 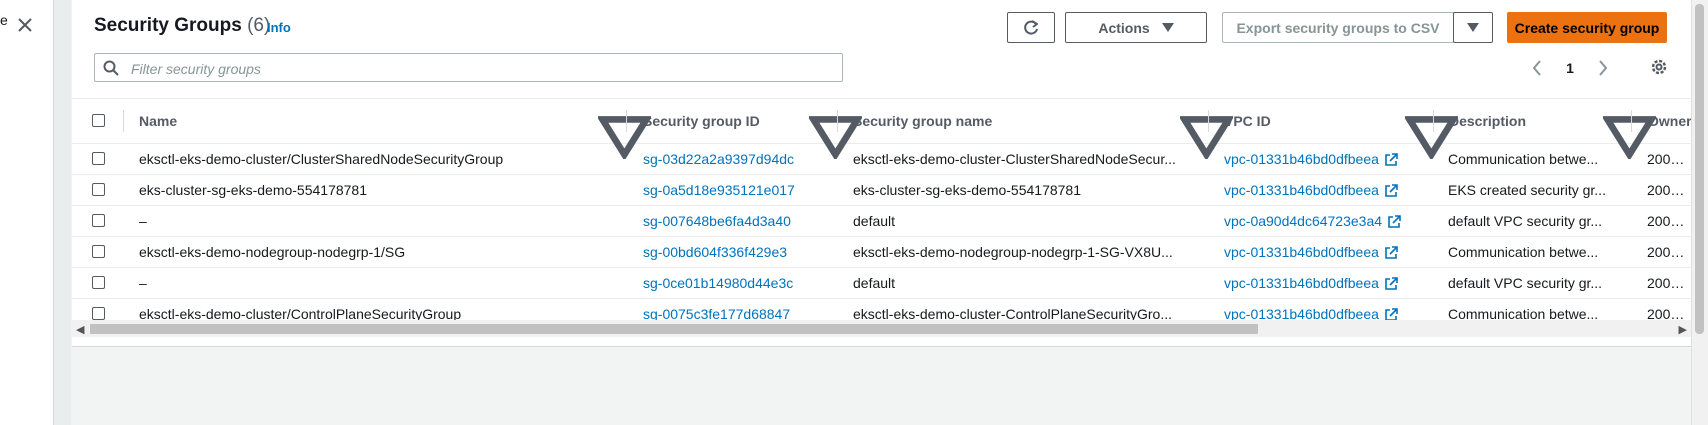 I want to click on page-title: Security Groups (6), so click(x=182, y=26).